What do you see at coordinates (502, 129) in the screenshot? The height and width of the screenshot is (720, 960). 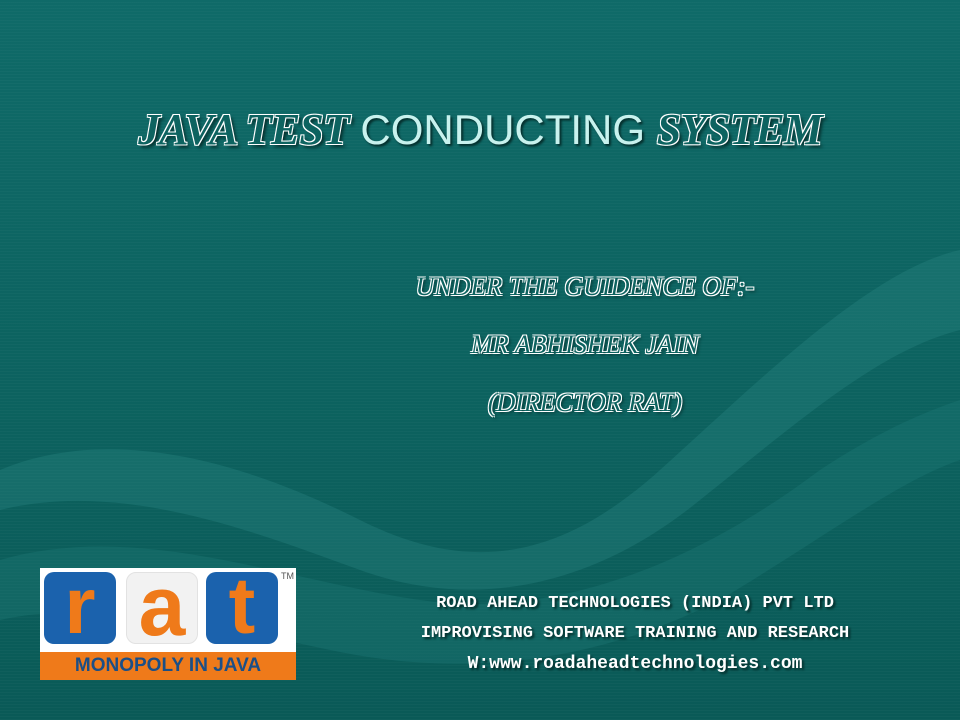 I see `title-part-conducting: CONDUCTING` at bounding box center [502, 129].